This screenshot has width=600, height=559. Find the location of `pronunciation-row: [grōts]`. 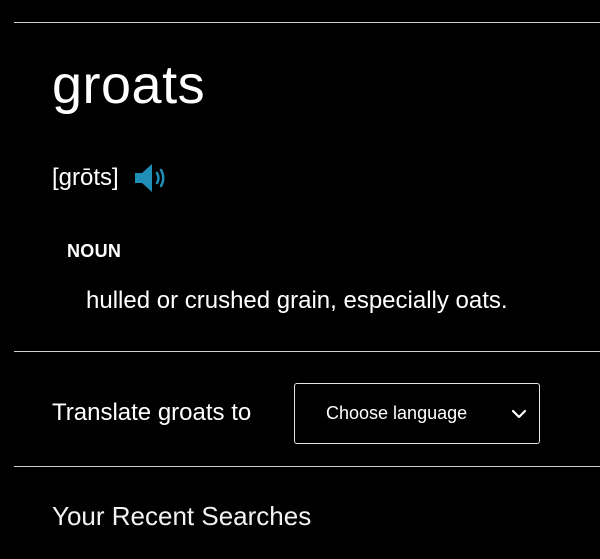

pronunciation-row: [grōts] is located at coordinates (111, 178).